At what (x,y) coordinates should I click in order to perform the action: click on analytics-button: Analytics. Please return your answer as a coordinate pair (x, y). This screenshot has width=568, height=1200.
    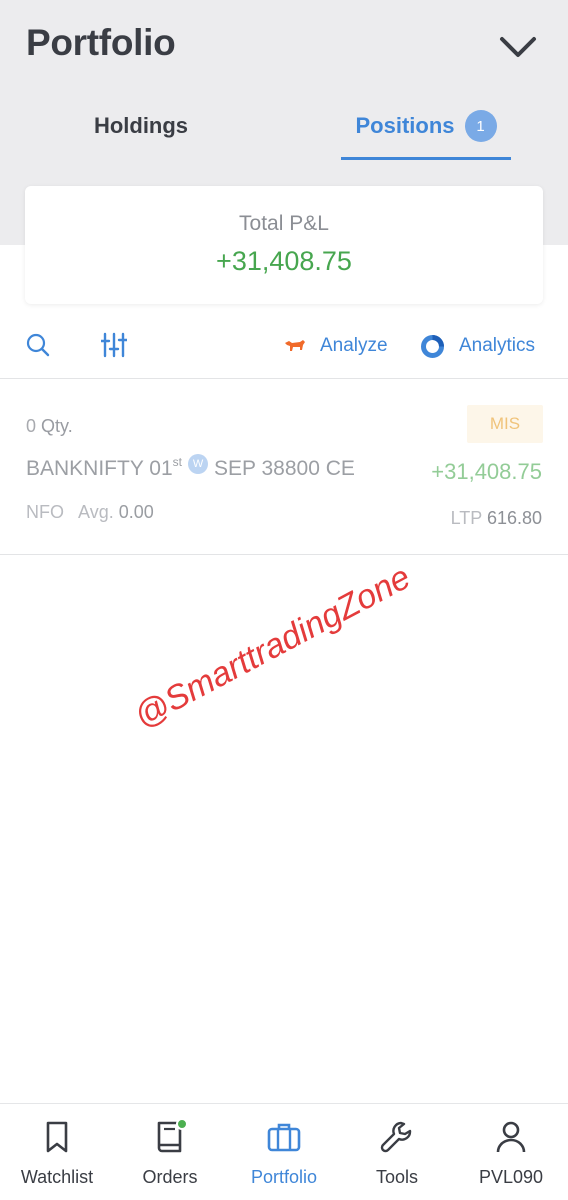
    Looking at the image, I should click on (477, 346).